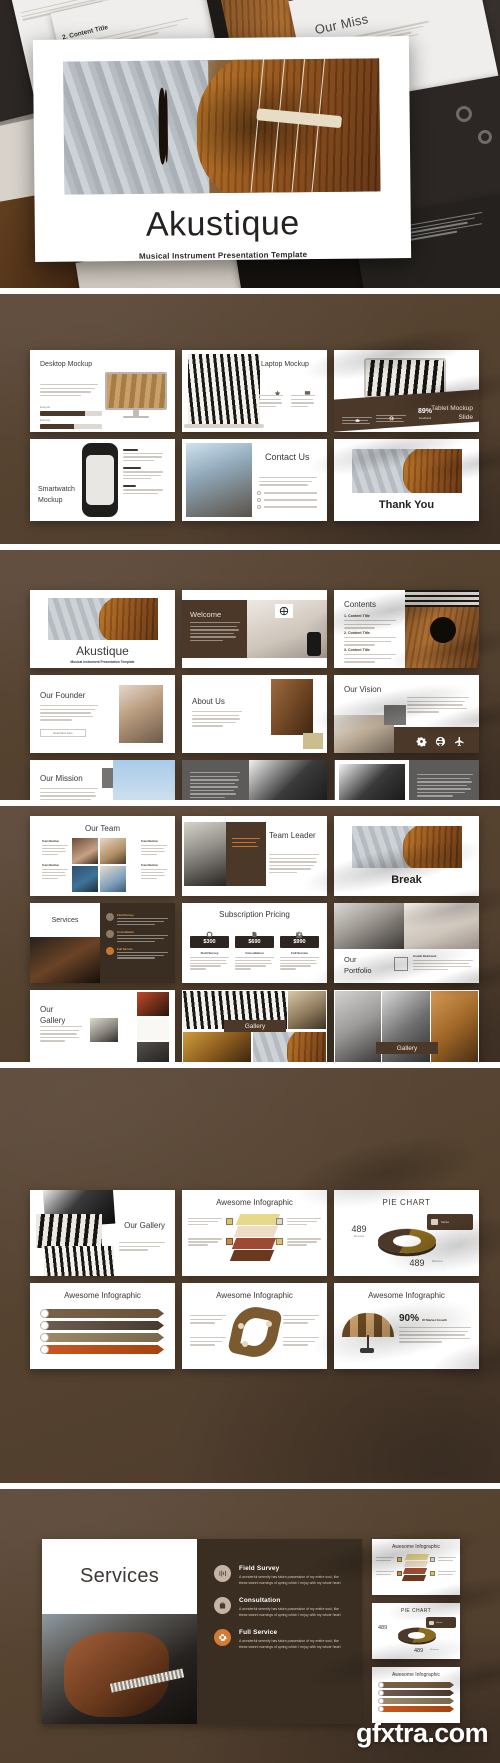 Image resolution: width=500 pixels, height=1763 pixels. What do you see at coordinates (259, 507) in the screenshot?
I see `globe-icon` at bounding box center [259, 507].